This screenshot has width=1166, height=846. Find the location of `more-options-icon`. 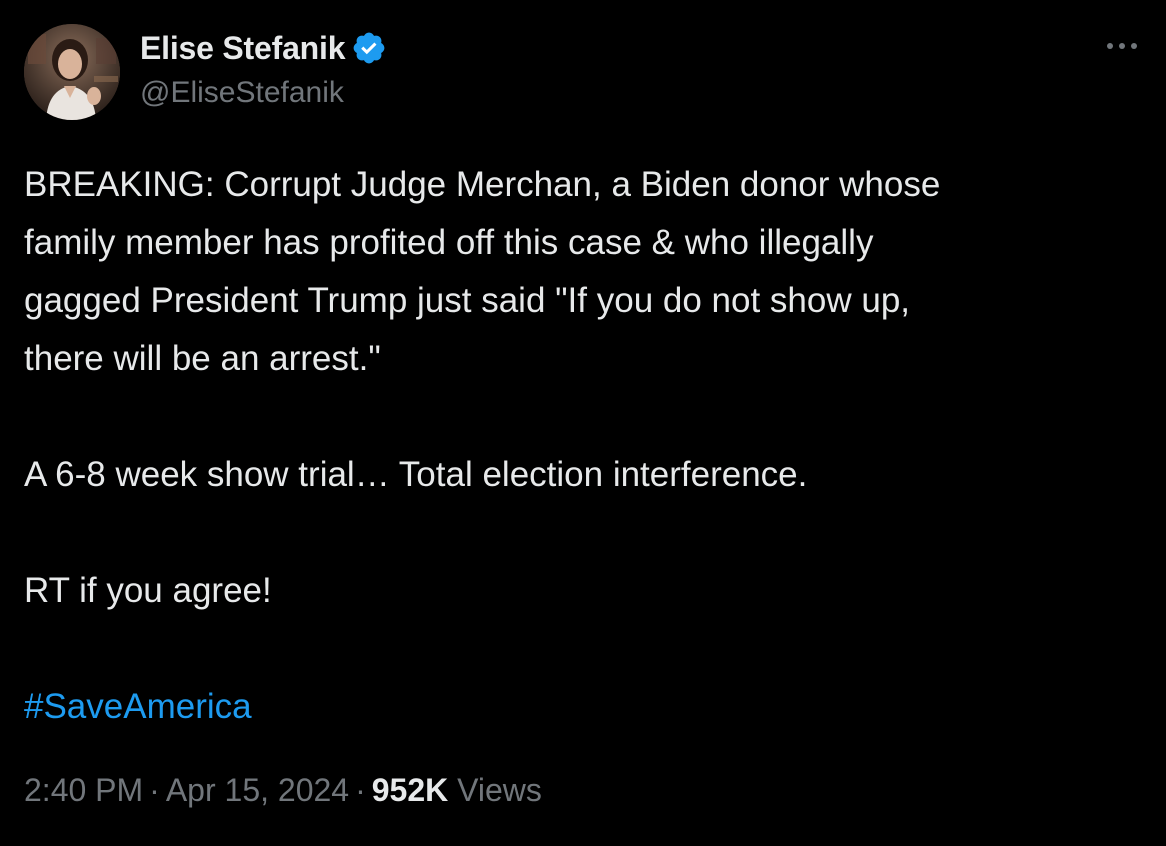

more-options-icon is located at coordinates (1122, 46).